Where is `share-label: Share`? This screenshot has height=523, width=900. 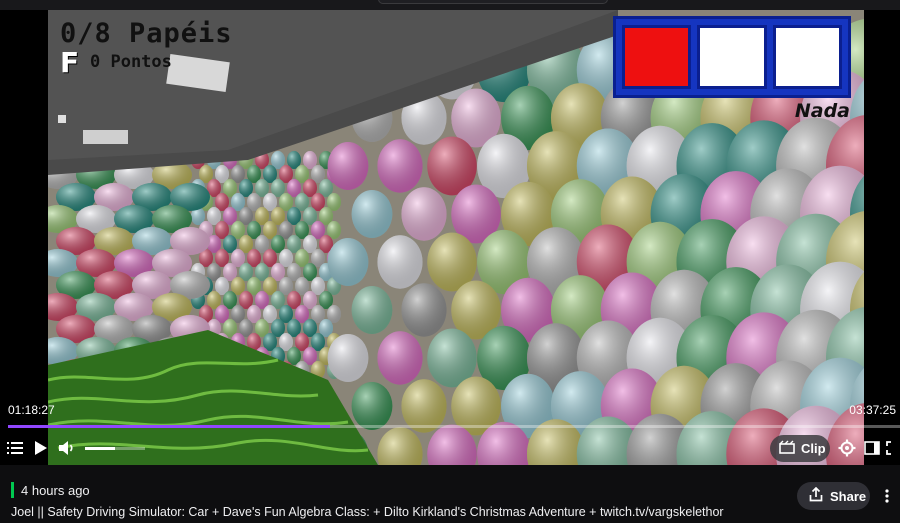
share-label: Share is located at coordinates (848, 496).